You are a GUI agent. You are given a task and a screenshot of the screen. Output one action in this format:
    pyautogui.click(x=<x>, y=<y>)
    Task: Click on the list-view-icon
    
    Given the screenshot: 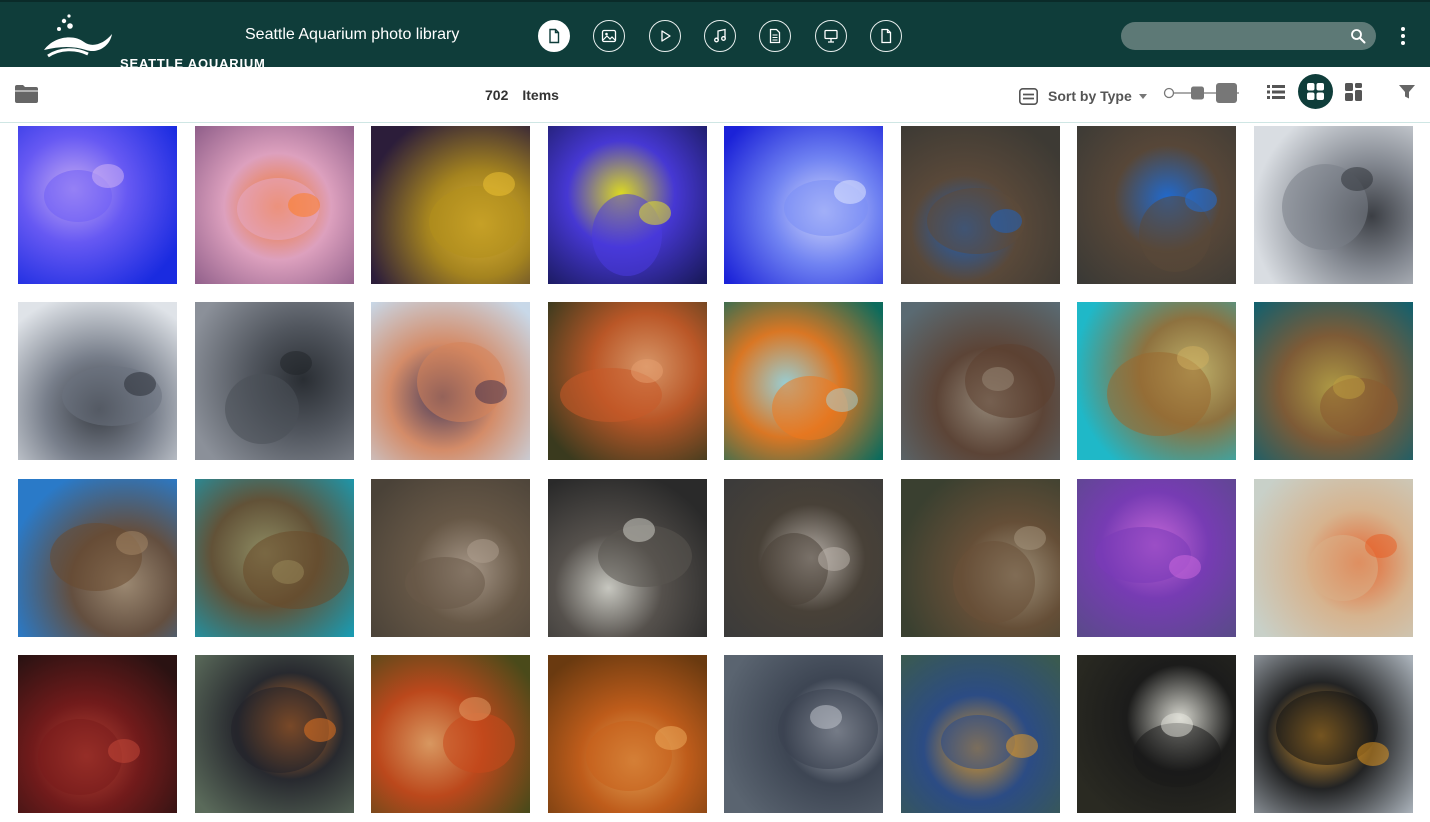 What is the action you would take?
    pyautogui.click(x=1276, y=92)
    